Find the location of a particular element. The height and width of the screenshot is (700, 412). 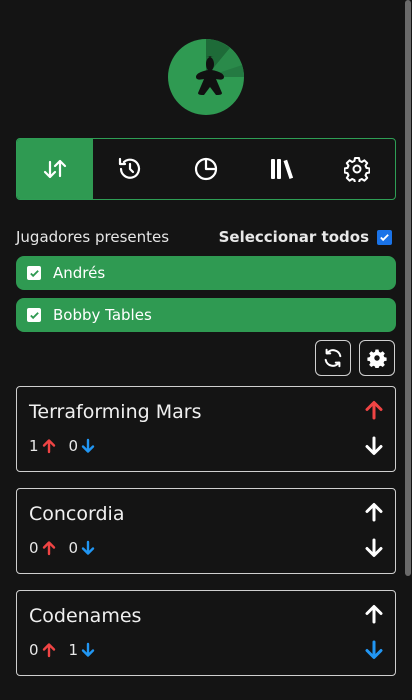

tab-history is located at coordinates (131, 169).